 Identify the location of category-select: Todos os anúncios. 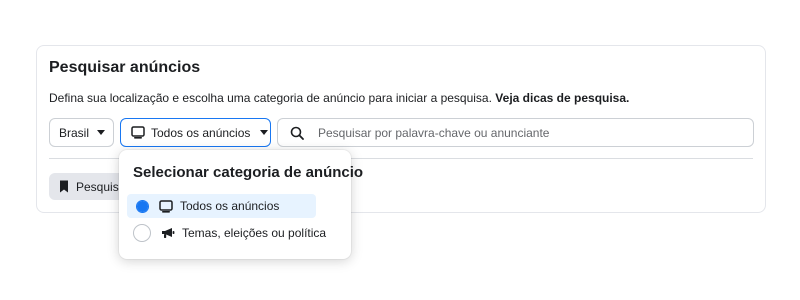
(195, 132).